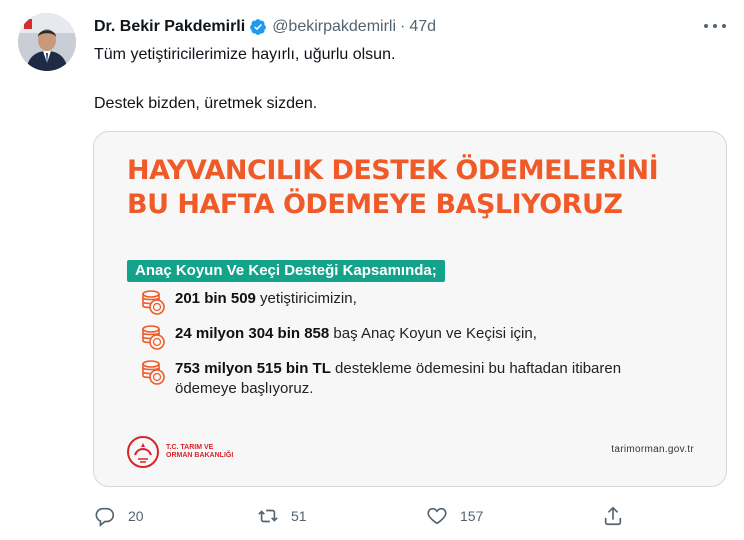 Image resolution: width=744 pixels, height=540 pixels. Describe the element at coordinates (334, 27) in the screenshot. I see `author-handle: @bekirpakdemirli` at that location.